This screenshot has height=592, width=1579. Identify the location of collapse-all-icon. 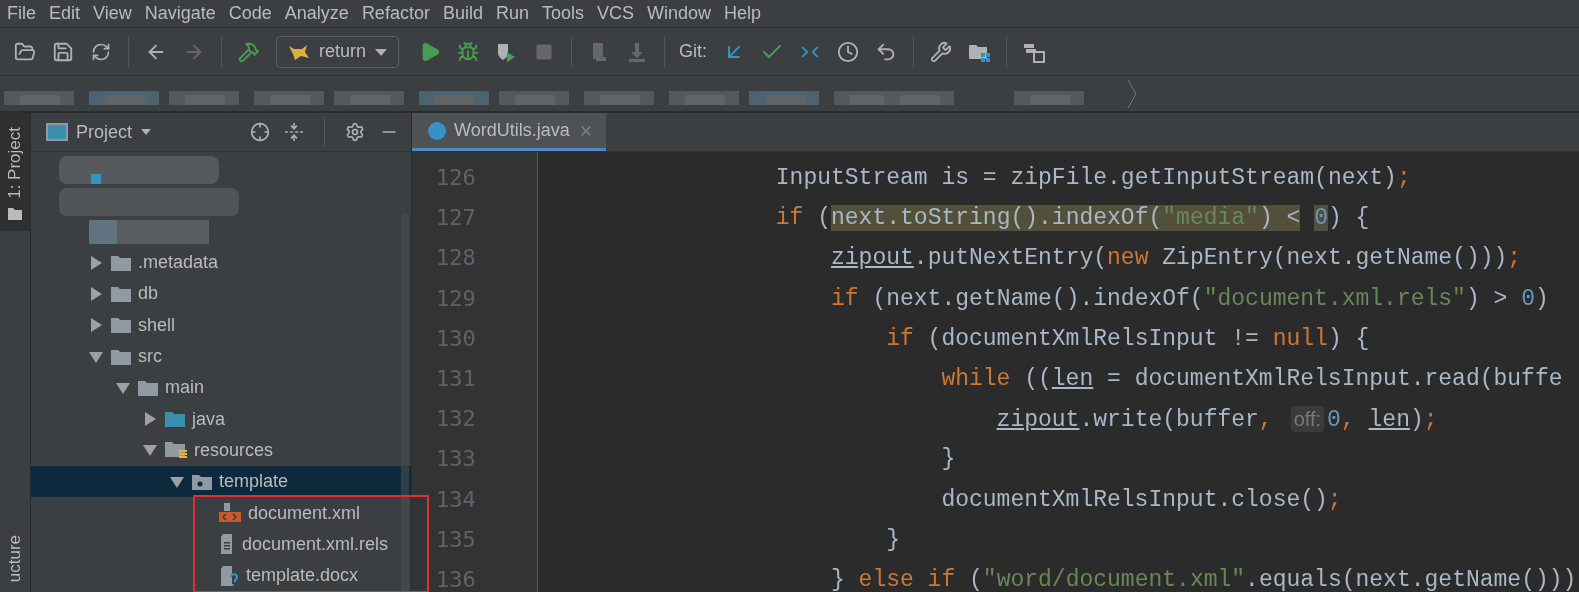
(294, 132).